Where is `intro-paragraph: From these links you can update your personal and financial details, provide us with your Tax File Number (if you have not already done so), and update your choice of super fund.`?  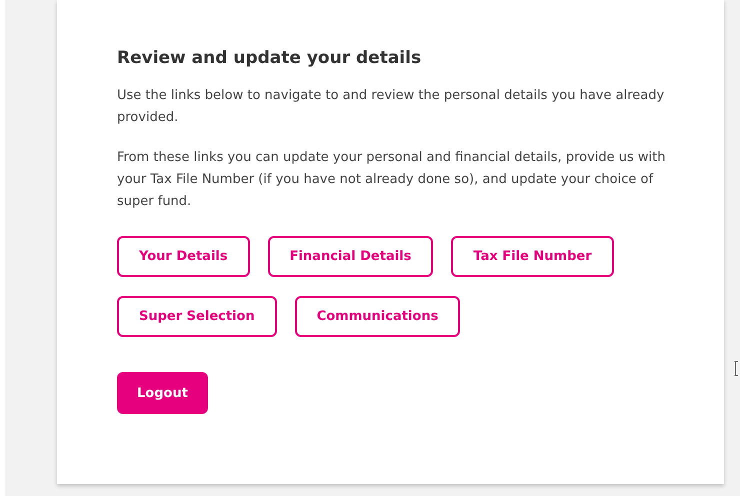
intro-paragraph: From these links you can update your personal and financial details, provide us with your Tax File Number (if you have not already done so), and update your choice of super fund. is located at coordinates (391, 180).